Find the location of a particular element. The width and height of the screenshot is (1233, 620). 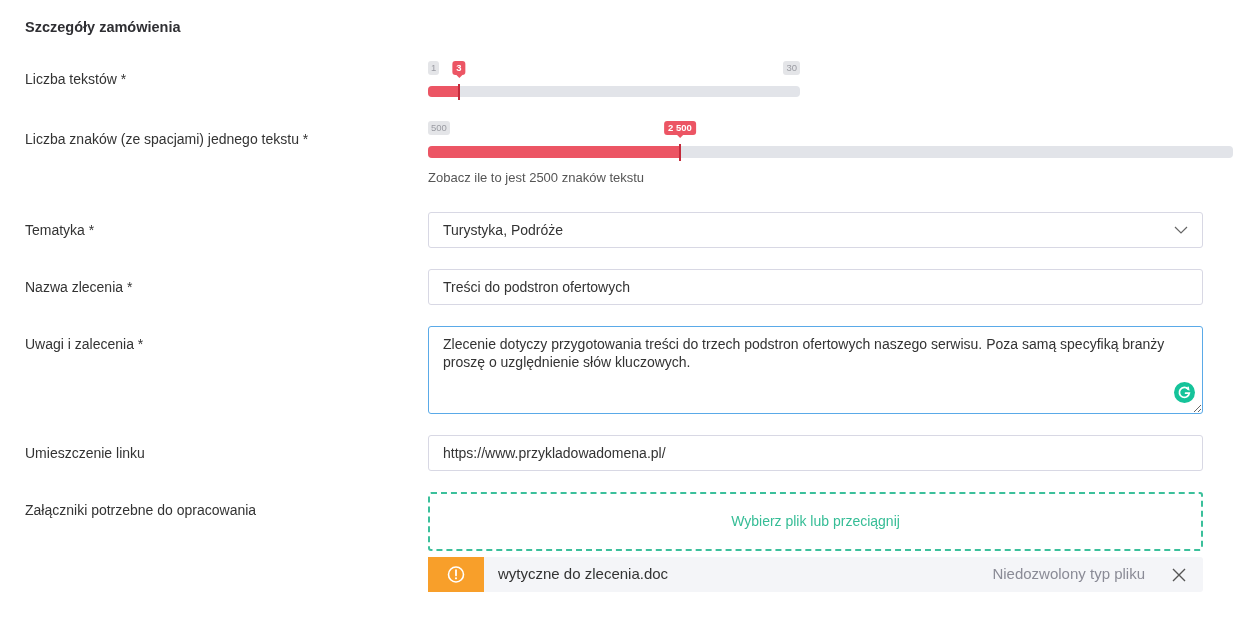

close-icon is located at coordinates (1179, 574).